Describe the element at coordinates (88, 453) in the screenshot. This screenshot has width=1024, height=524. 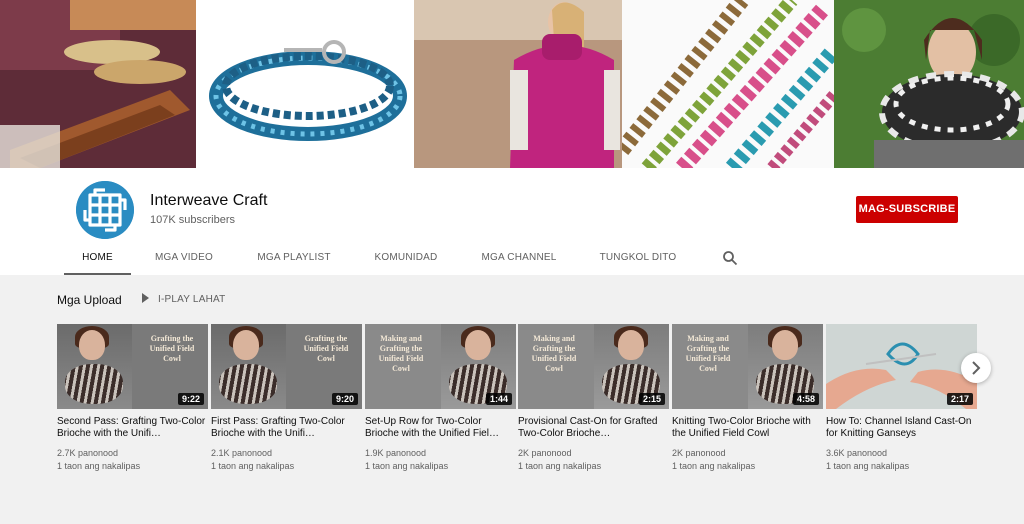
I see `video-views: 2.7K panonood` at that location.